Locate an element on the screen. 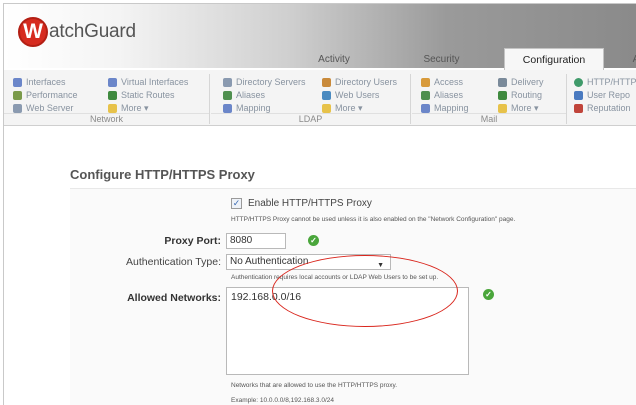 Image resolution: width=636 pixels, height=405 pixels. ribbon-item-user-reports: User Repo is located at coordinates (605, 95).